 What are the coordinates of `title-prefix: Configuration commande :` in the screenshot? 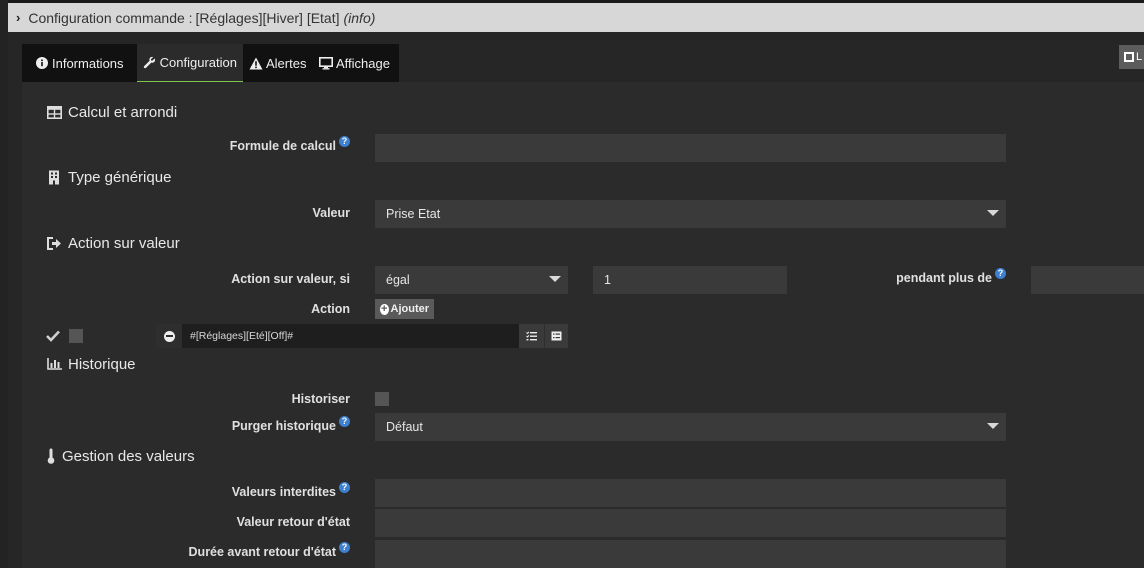 It's located at (110, 17).